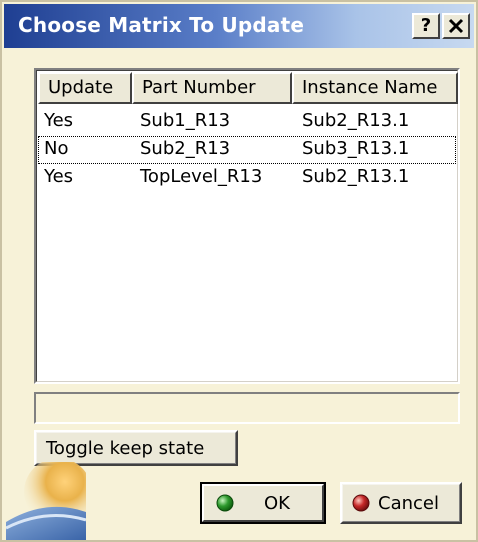 Image resolution: width=478 pixels, height=542 pixels. I want to click on close-icon, so click(456, 26).